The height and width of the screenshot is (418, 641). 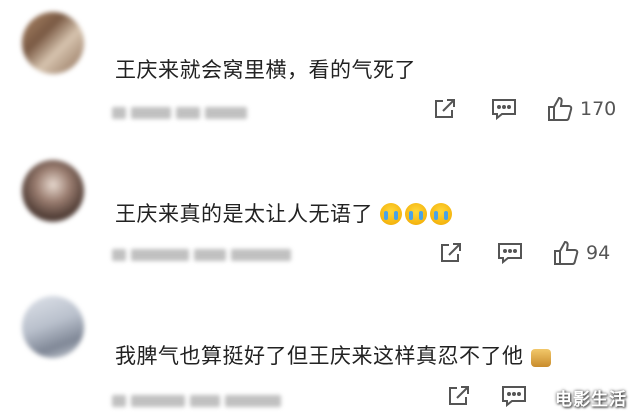 I want to click on comment-text: 我脾气也算挺好了但王庆来这样真忍不了他, so click(x=334, y=355).